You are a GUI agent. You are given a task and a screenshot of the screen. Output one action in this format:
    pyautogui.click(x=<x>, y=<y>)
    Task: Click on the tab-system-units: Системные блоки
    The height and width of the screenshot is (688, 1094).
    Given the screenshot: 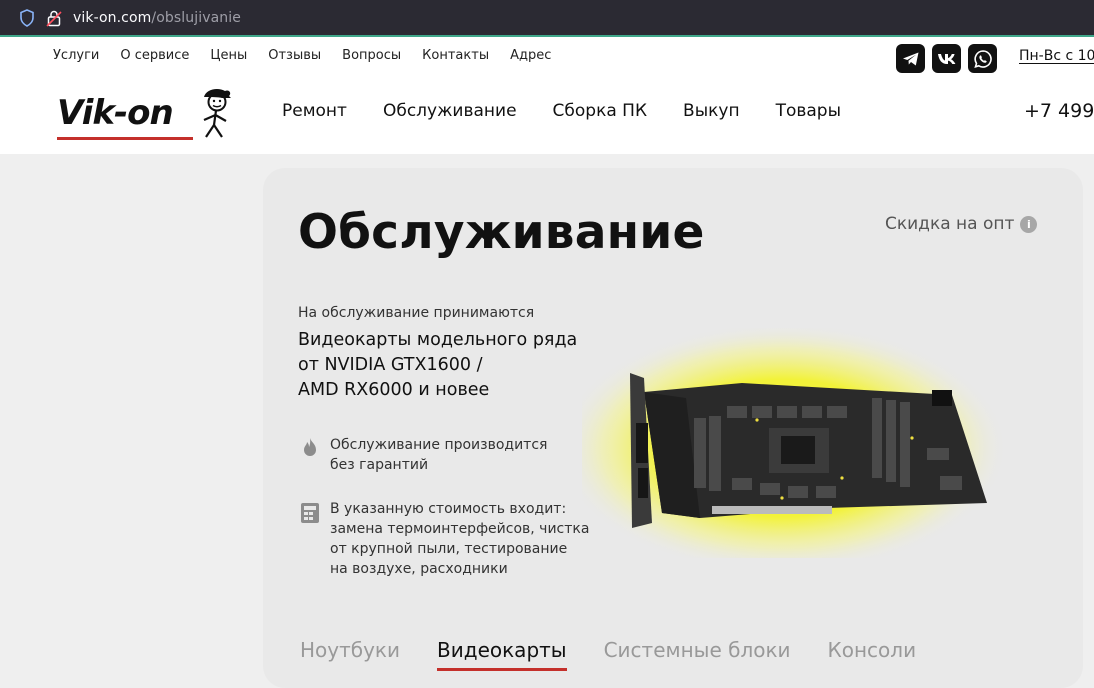 What is the action you would take?
    pyautogui.click(x=697, y=650)
    